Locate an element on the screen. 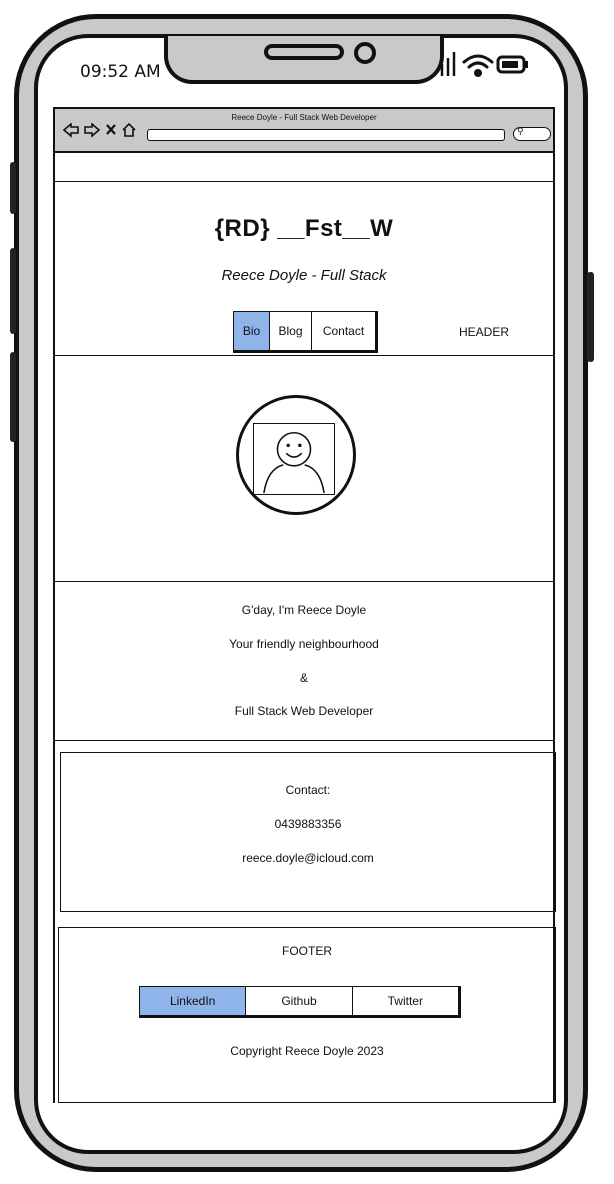 Image resolution: width=614 pixels, height=1184 pixels. footer-label: FOOTER is located at coordinates (307, 951).